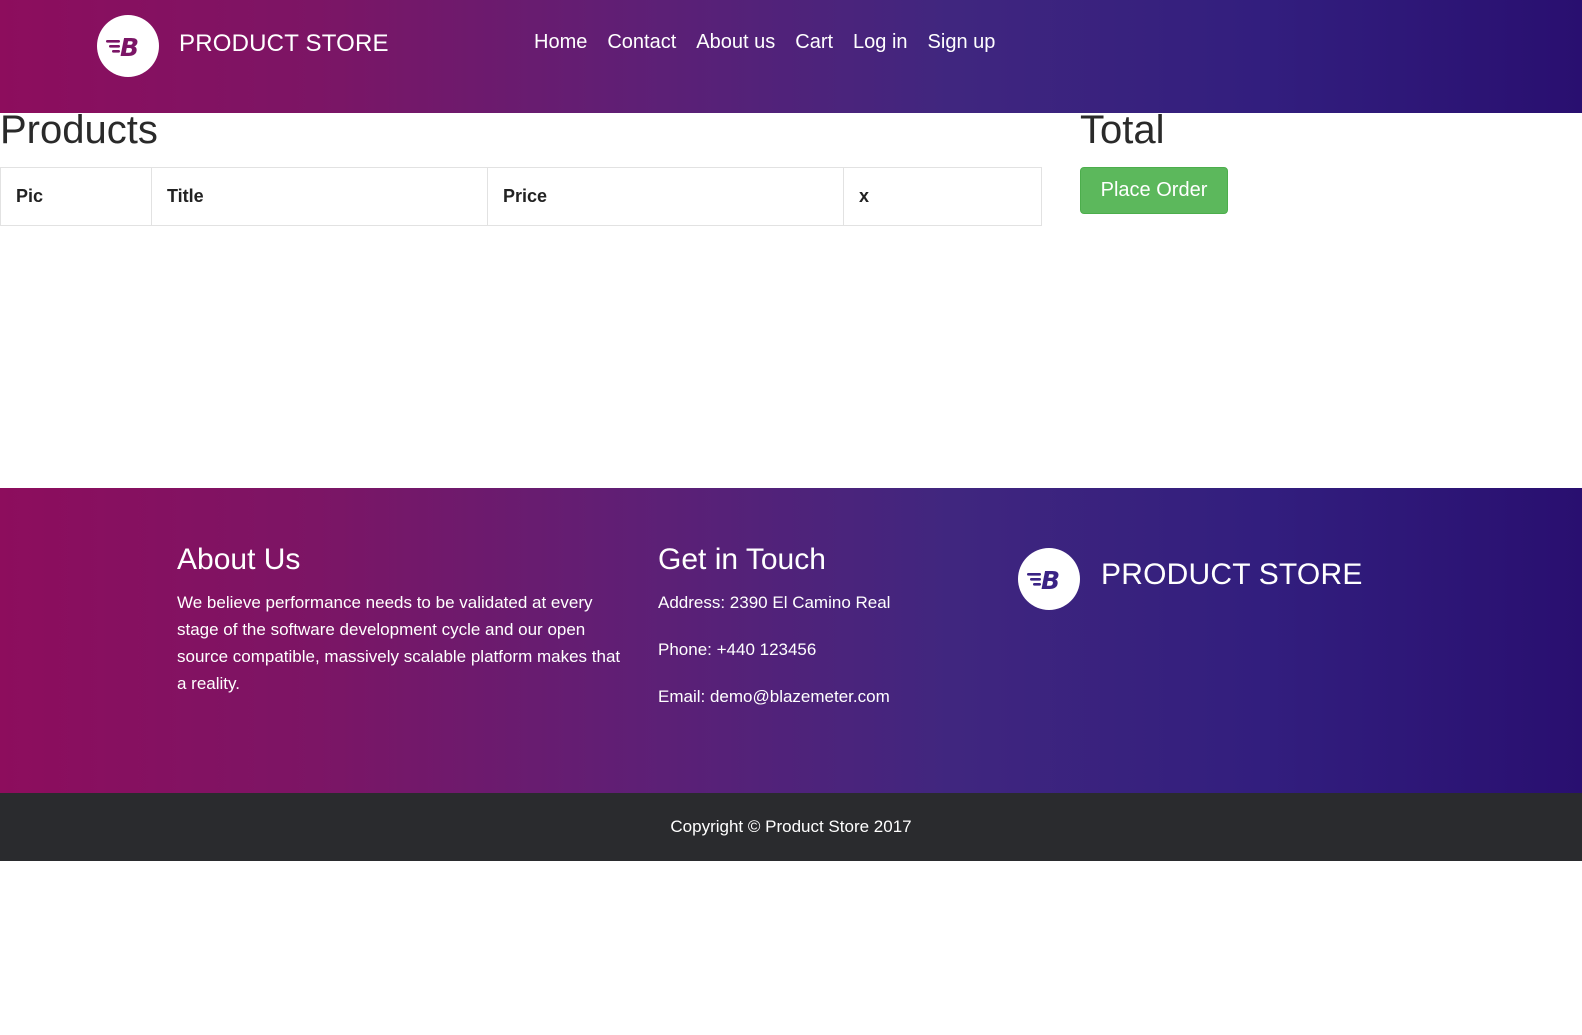 The height and width of the screenshot is (1035, 1582). Describe the element at coordinates (1232, 574) in the screenshot. I see `footer-brand-name: PRODUCT STORE` at that location.